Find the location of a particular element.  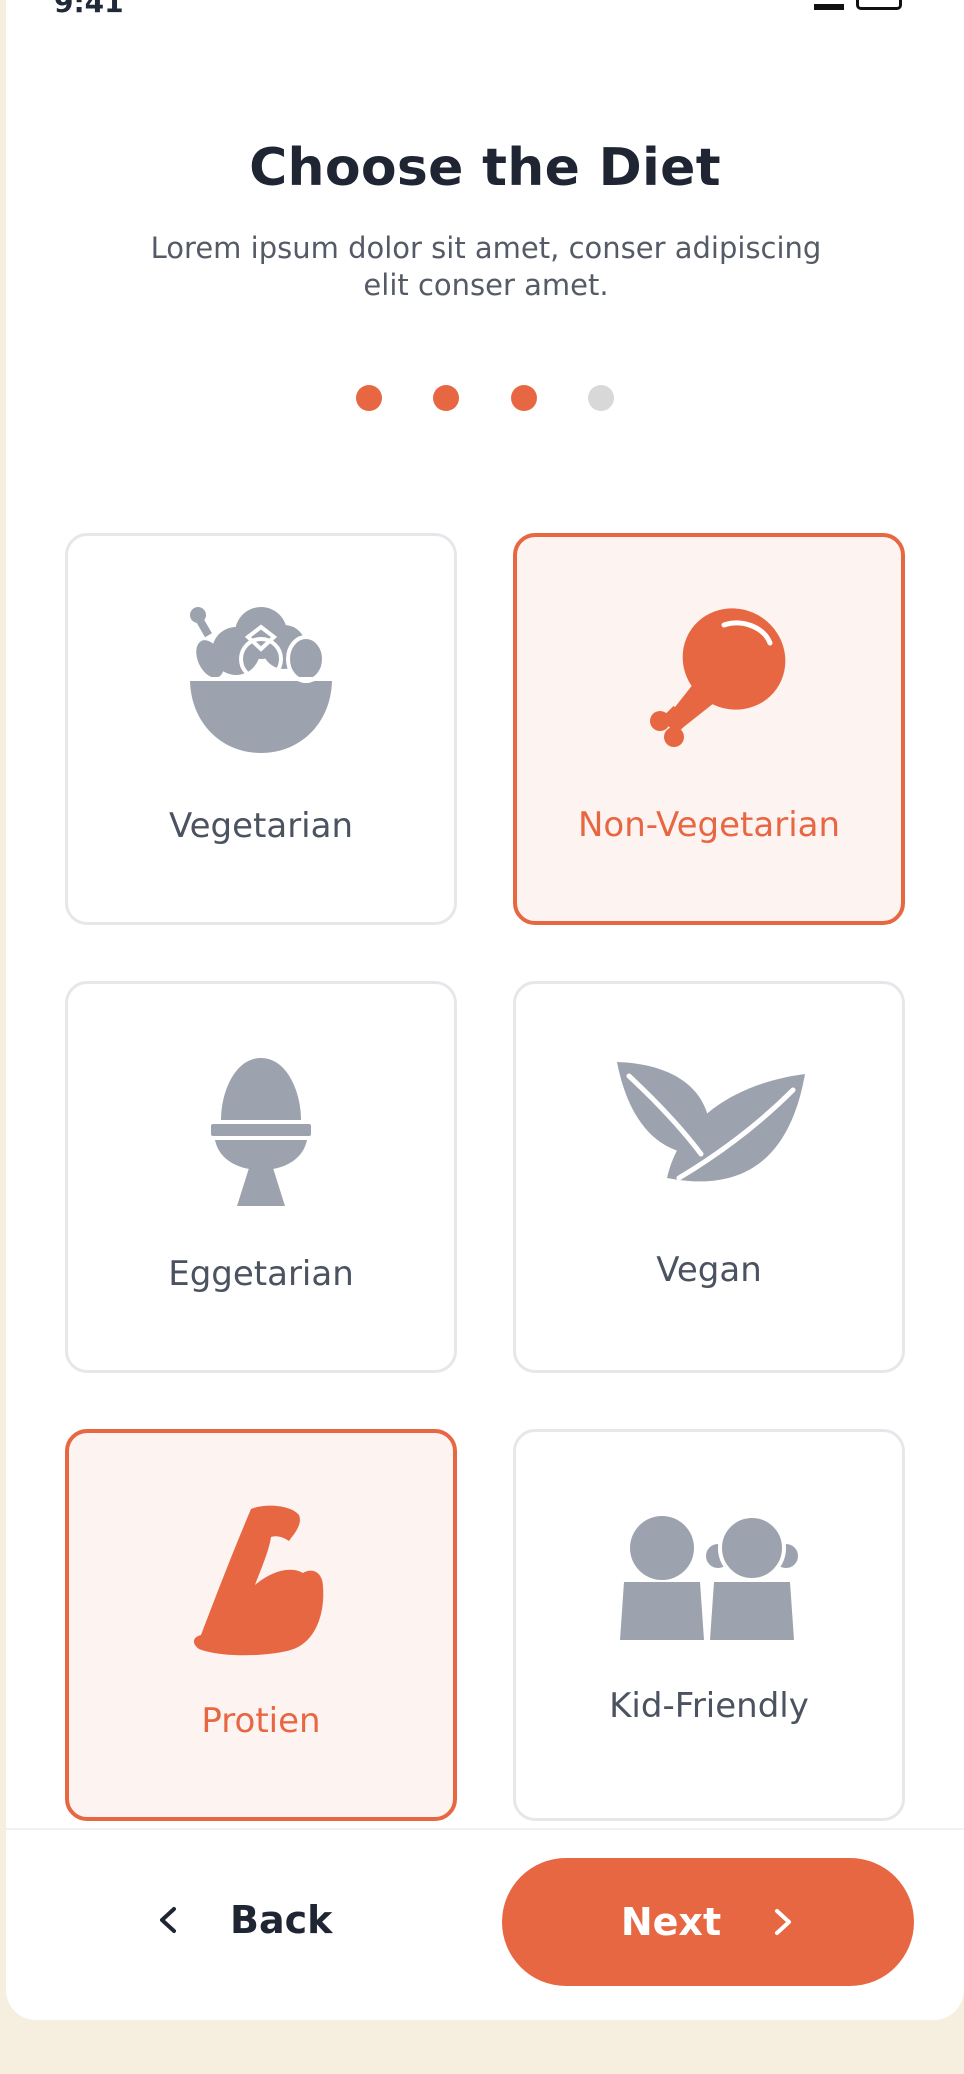

diet-option-vegan: Vegan is located at coordinates (709, 1177).